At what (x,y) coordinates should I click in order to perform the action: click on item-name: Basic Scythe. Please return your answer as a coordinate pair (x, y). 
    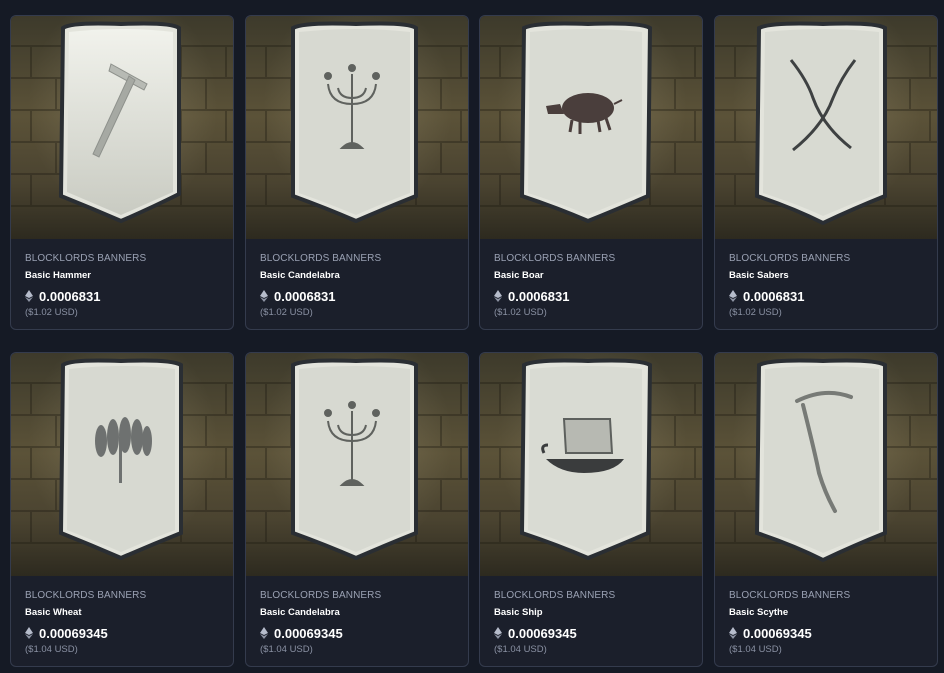
    Looking at the image, I should click on (758, 612).